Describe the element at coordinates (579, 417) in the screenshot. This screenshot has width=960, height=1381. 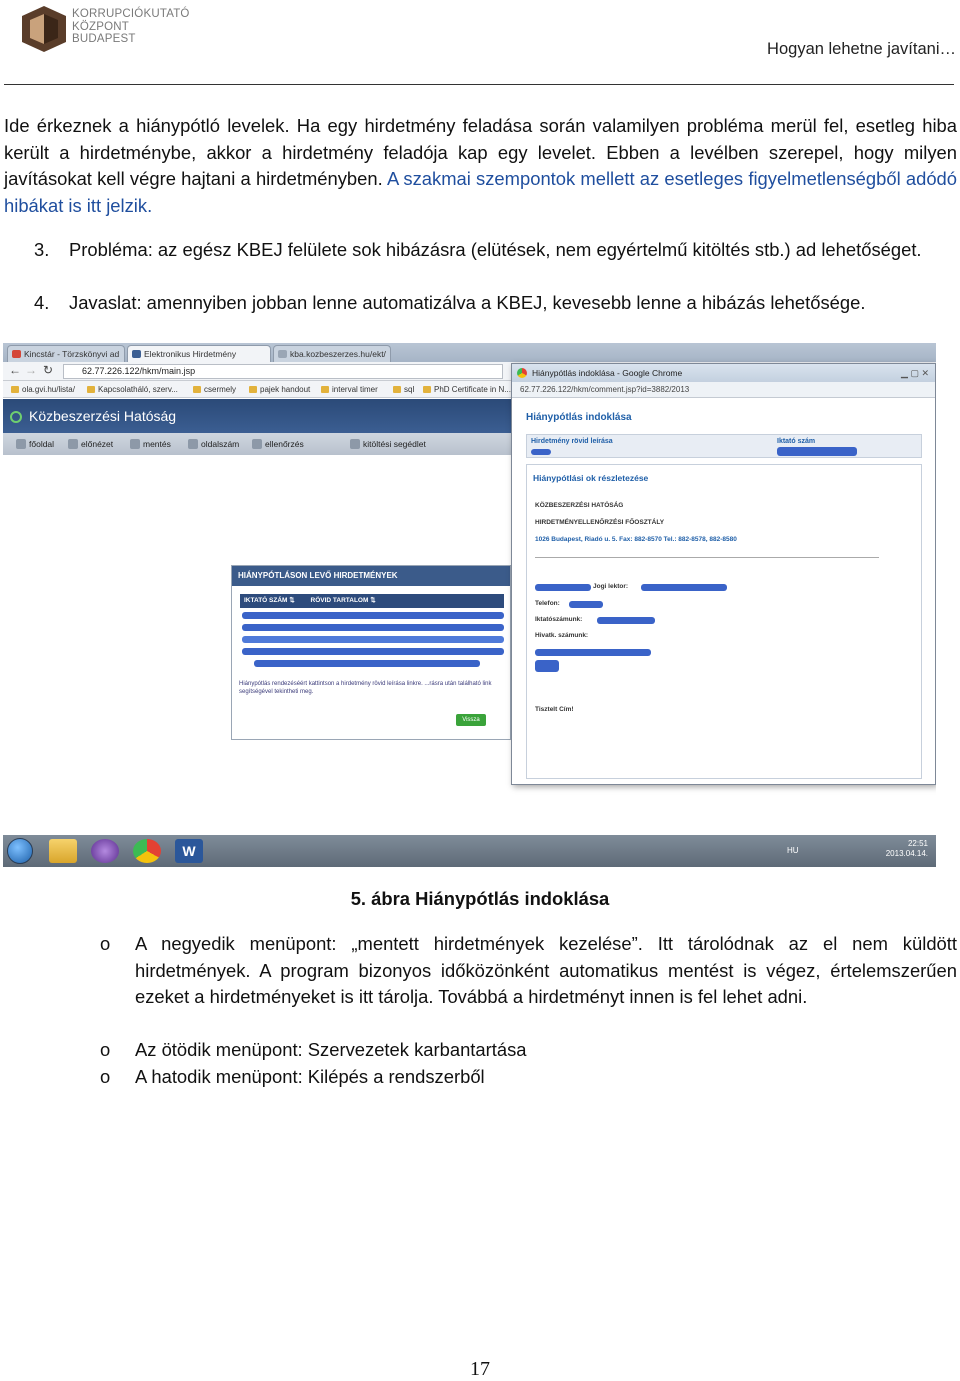
I see `popup-heading: Hiánypótlás indoklása` at that location.